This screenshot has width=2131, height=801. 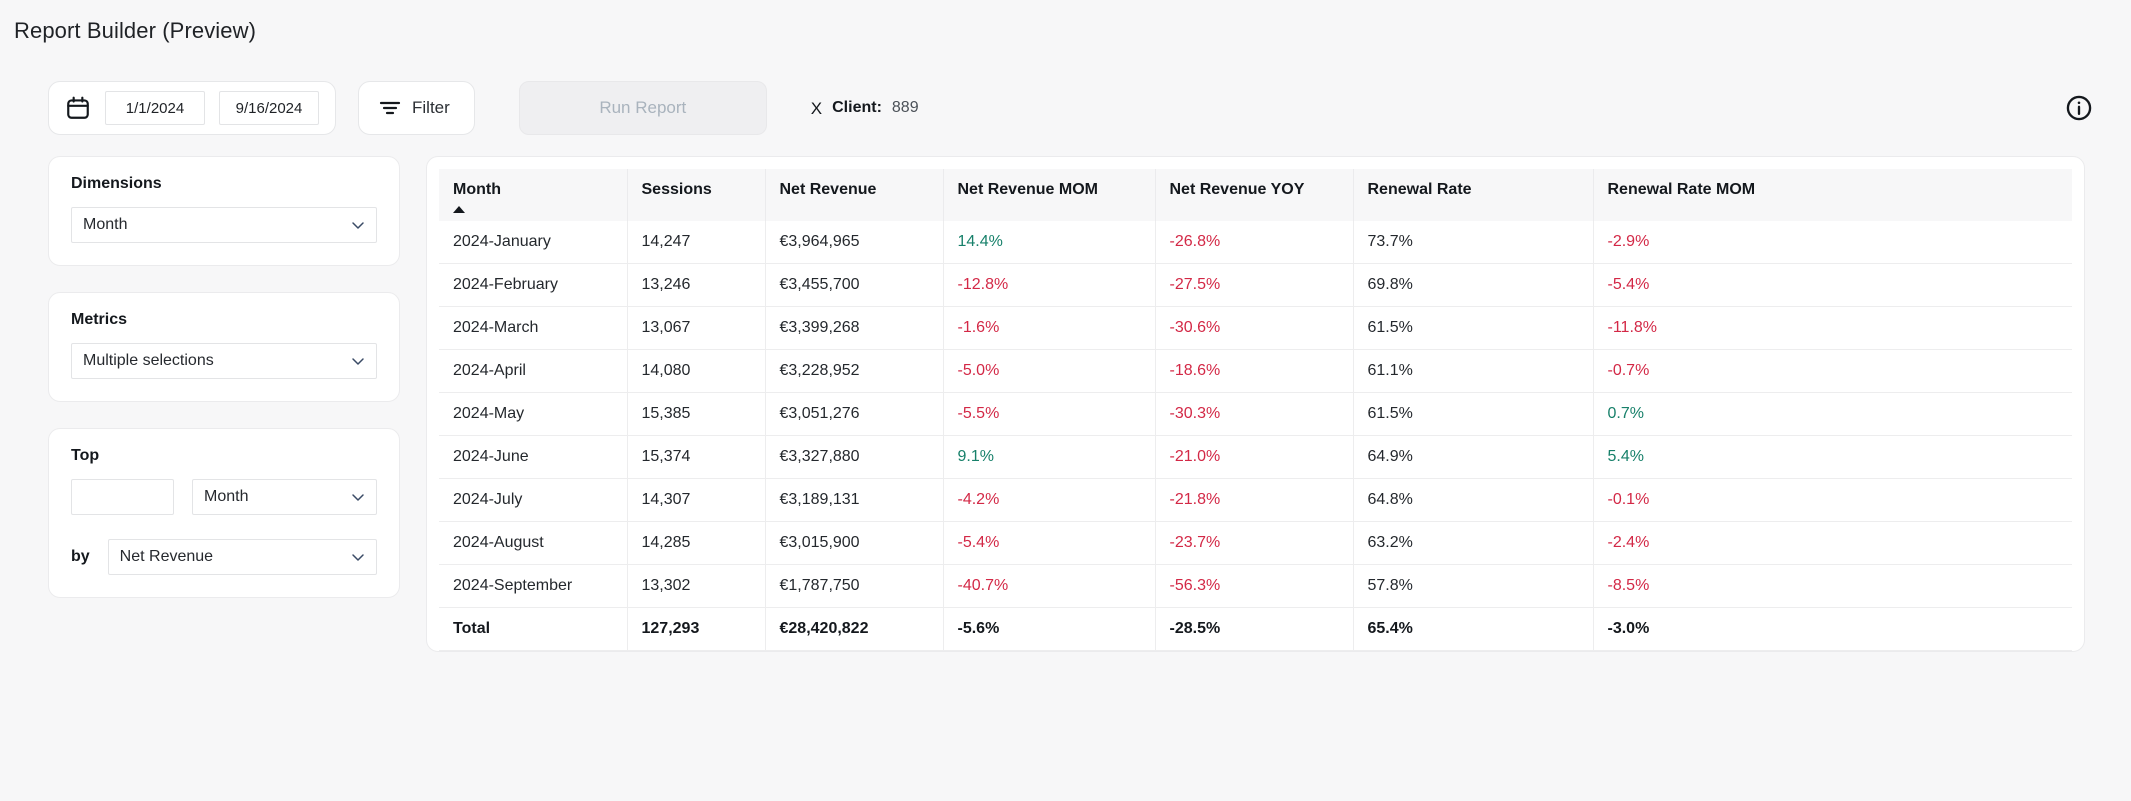 What do you see at coordinates (828, 189) in the screenshot?
I see `column-header-label: Net Revenue` at bounding box center [828, 189].